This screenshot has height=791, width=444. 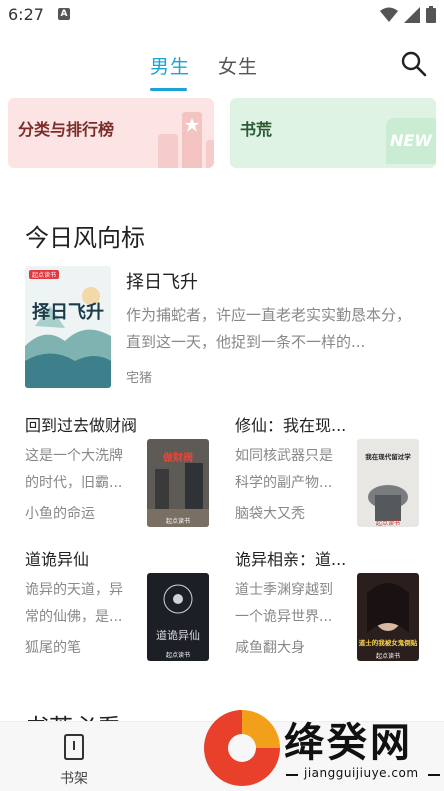 I want to click on book-item: 回到过去做财阀 这是一个大洗牌的时代，旧霸... 小鱼的命运 做财阀 起点读书, so click(x=125, y=472).